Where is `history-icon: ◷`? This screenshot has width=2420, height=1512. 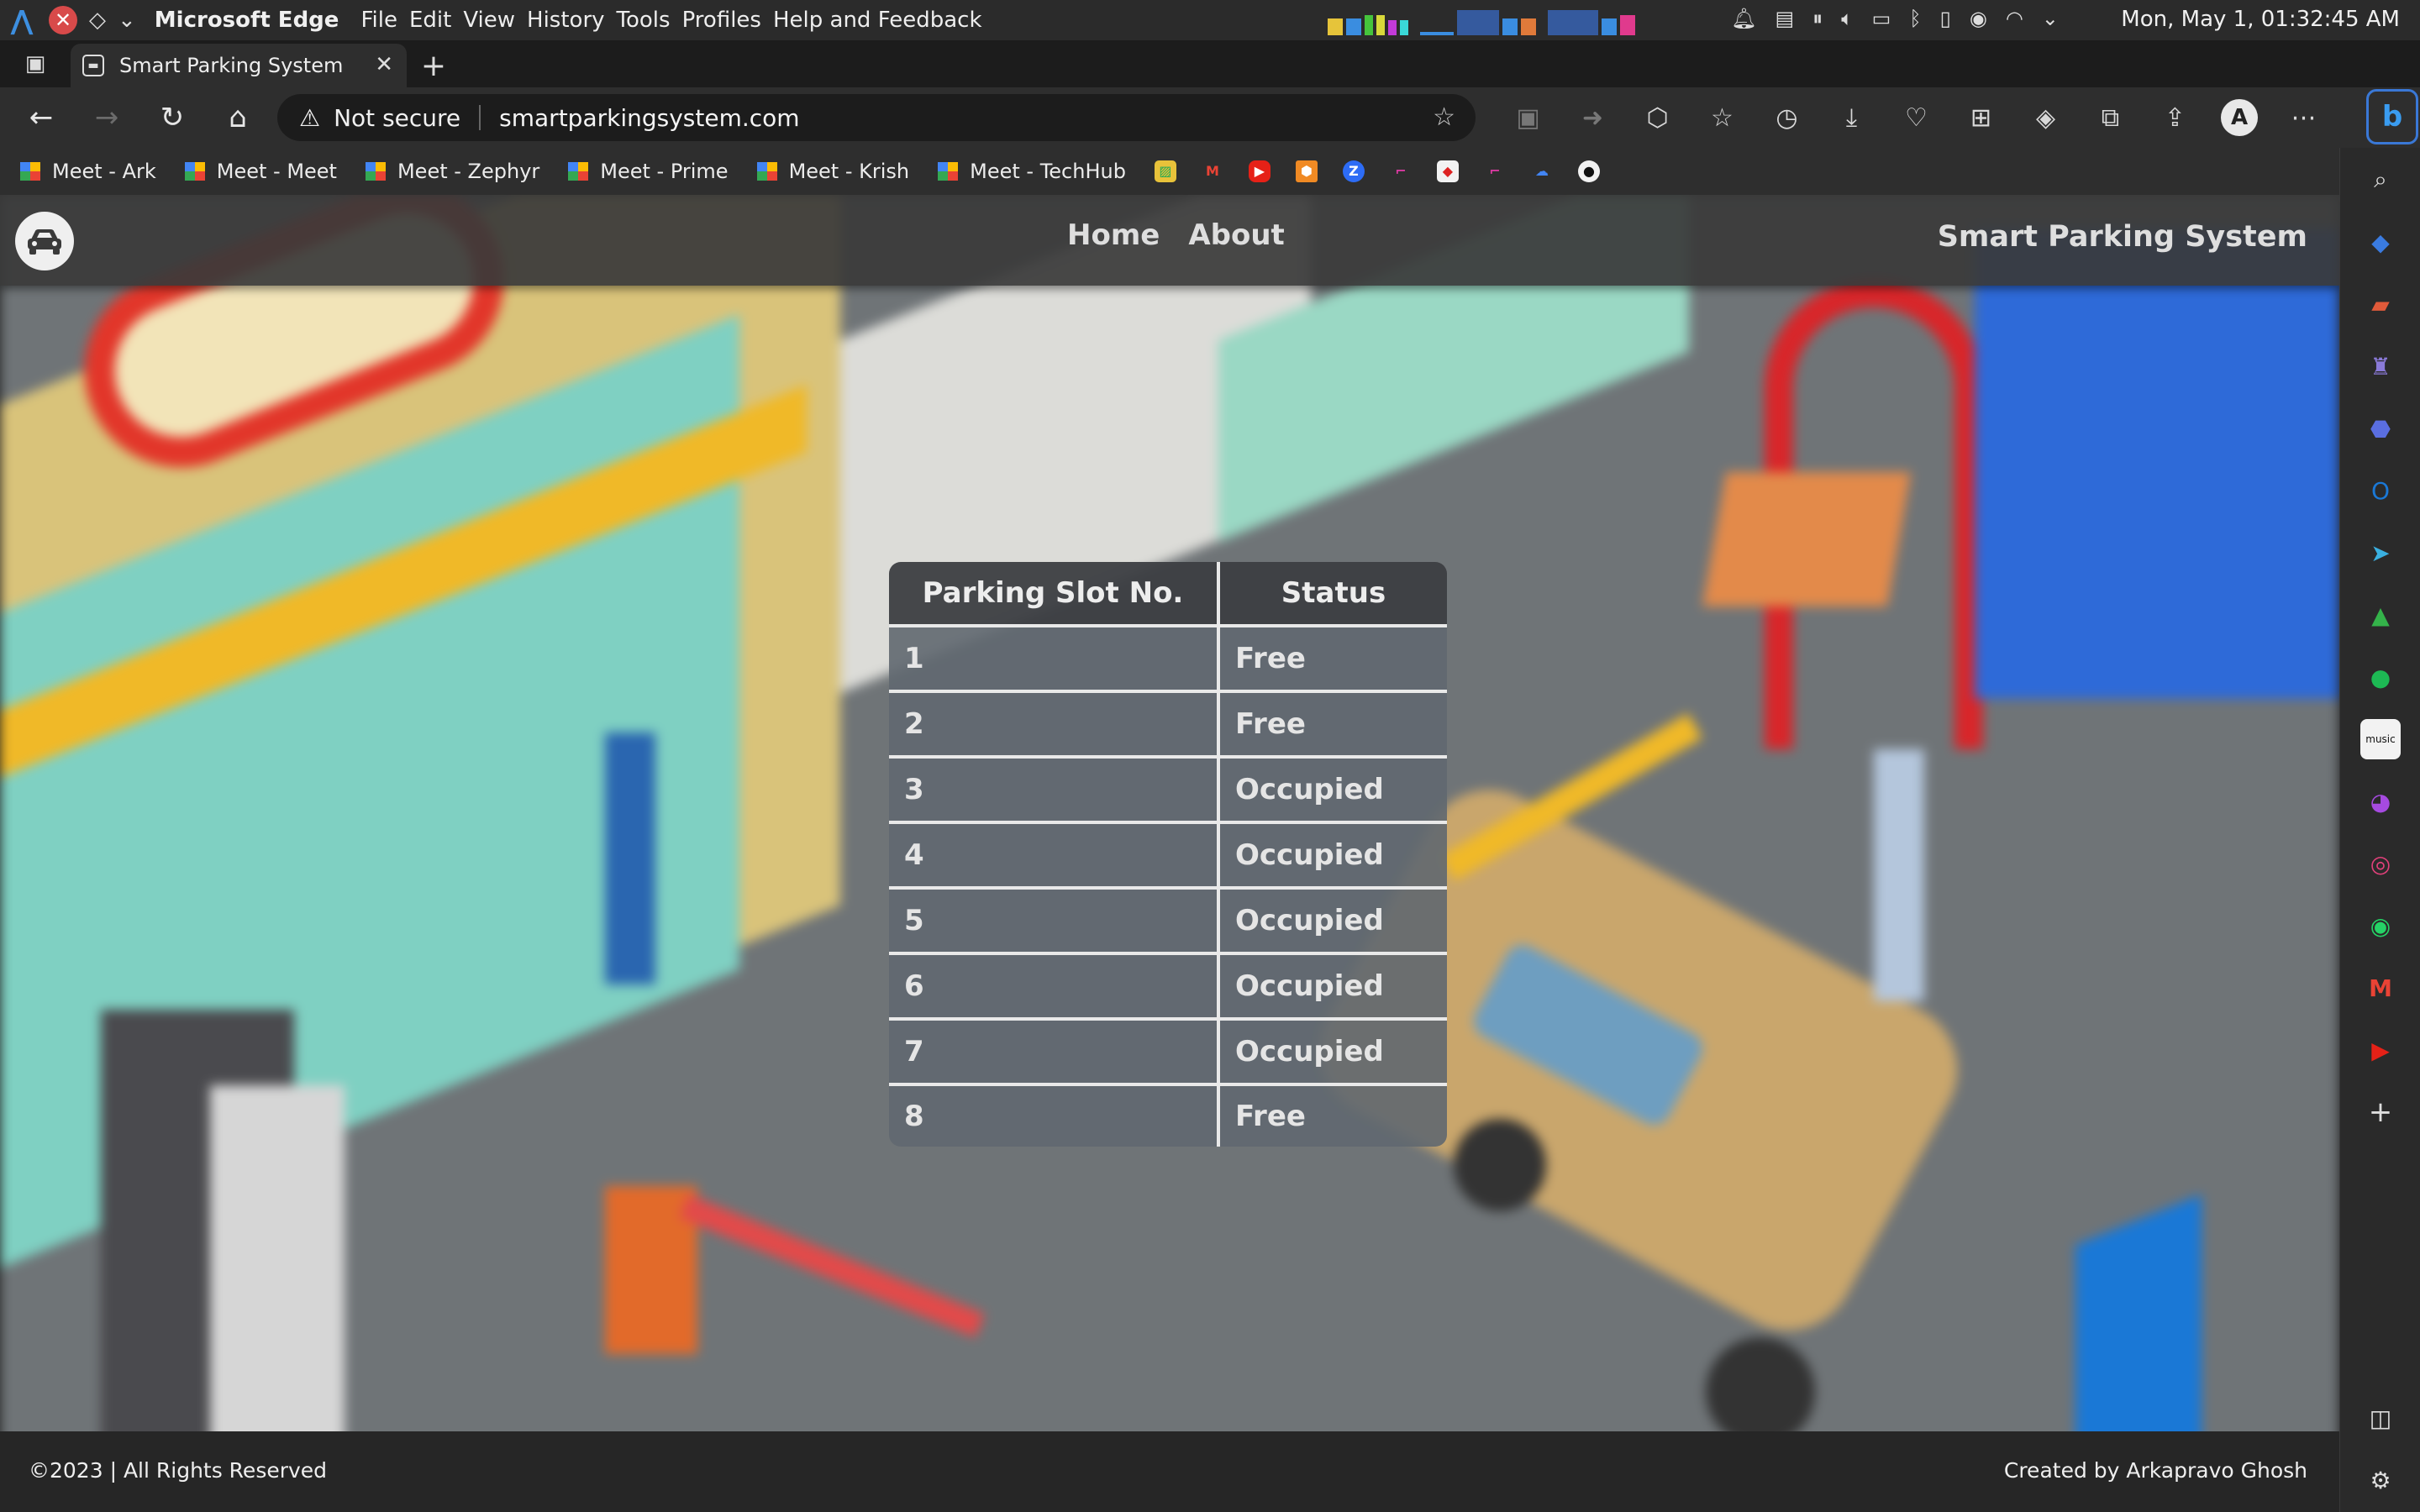 history-icon: ◷ is located at coordinates (1787, 118).